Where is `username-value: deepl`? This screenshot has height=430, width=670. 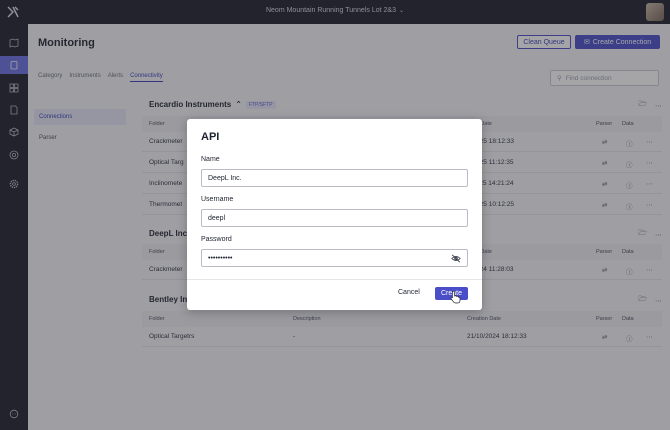
username-value: deepl is located at coordinates (217, 218).